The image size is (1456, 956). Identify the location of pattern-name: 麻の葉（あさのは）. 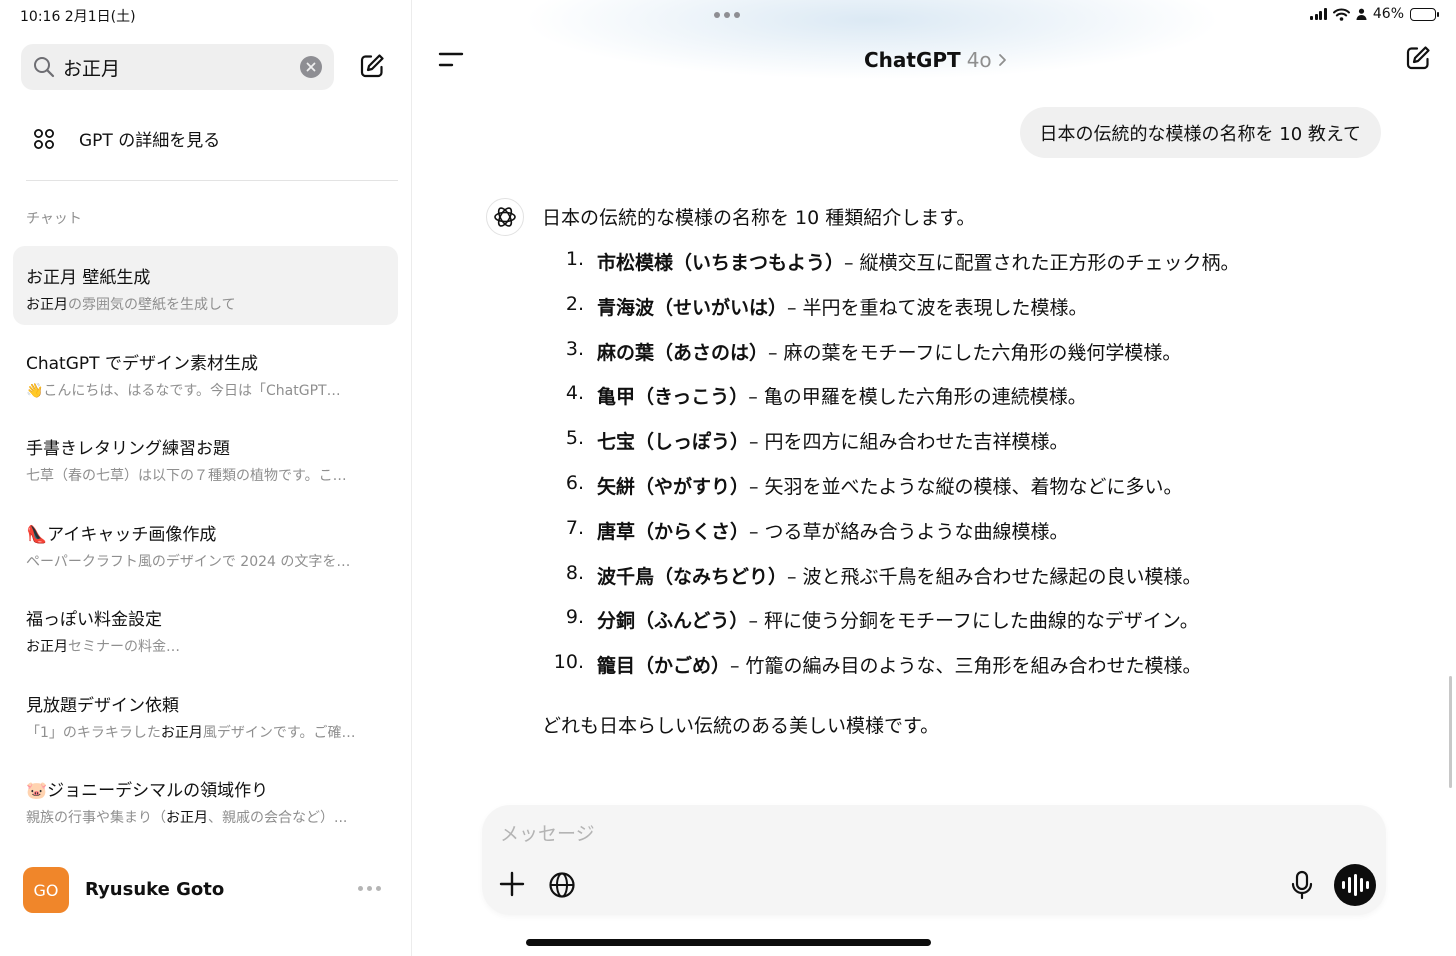
(683, 352).